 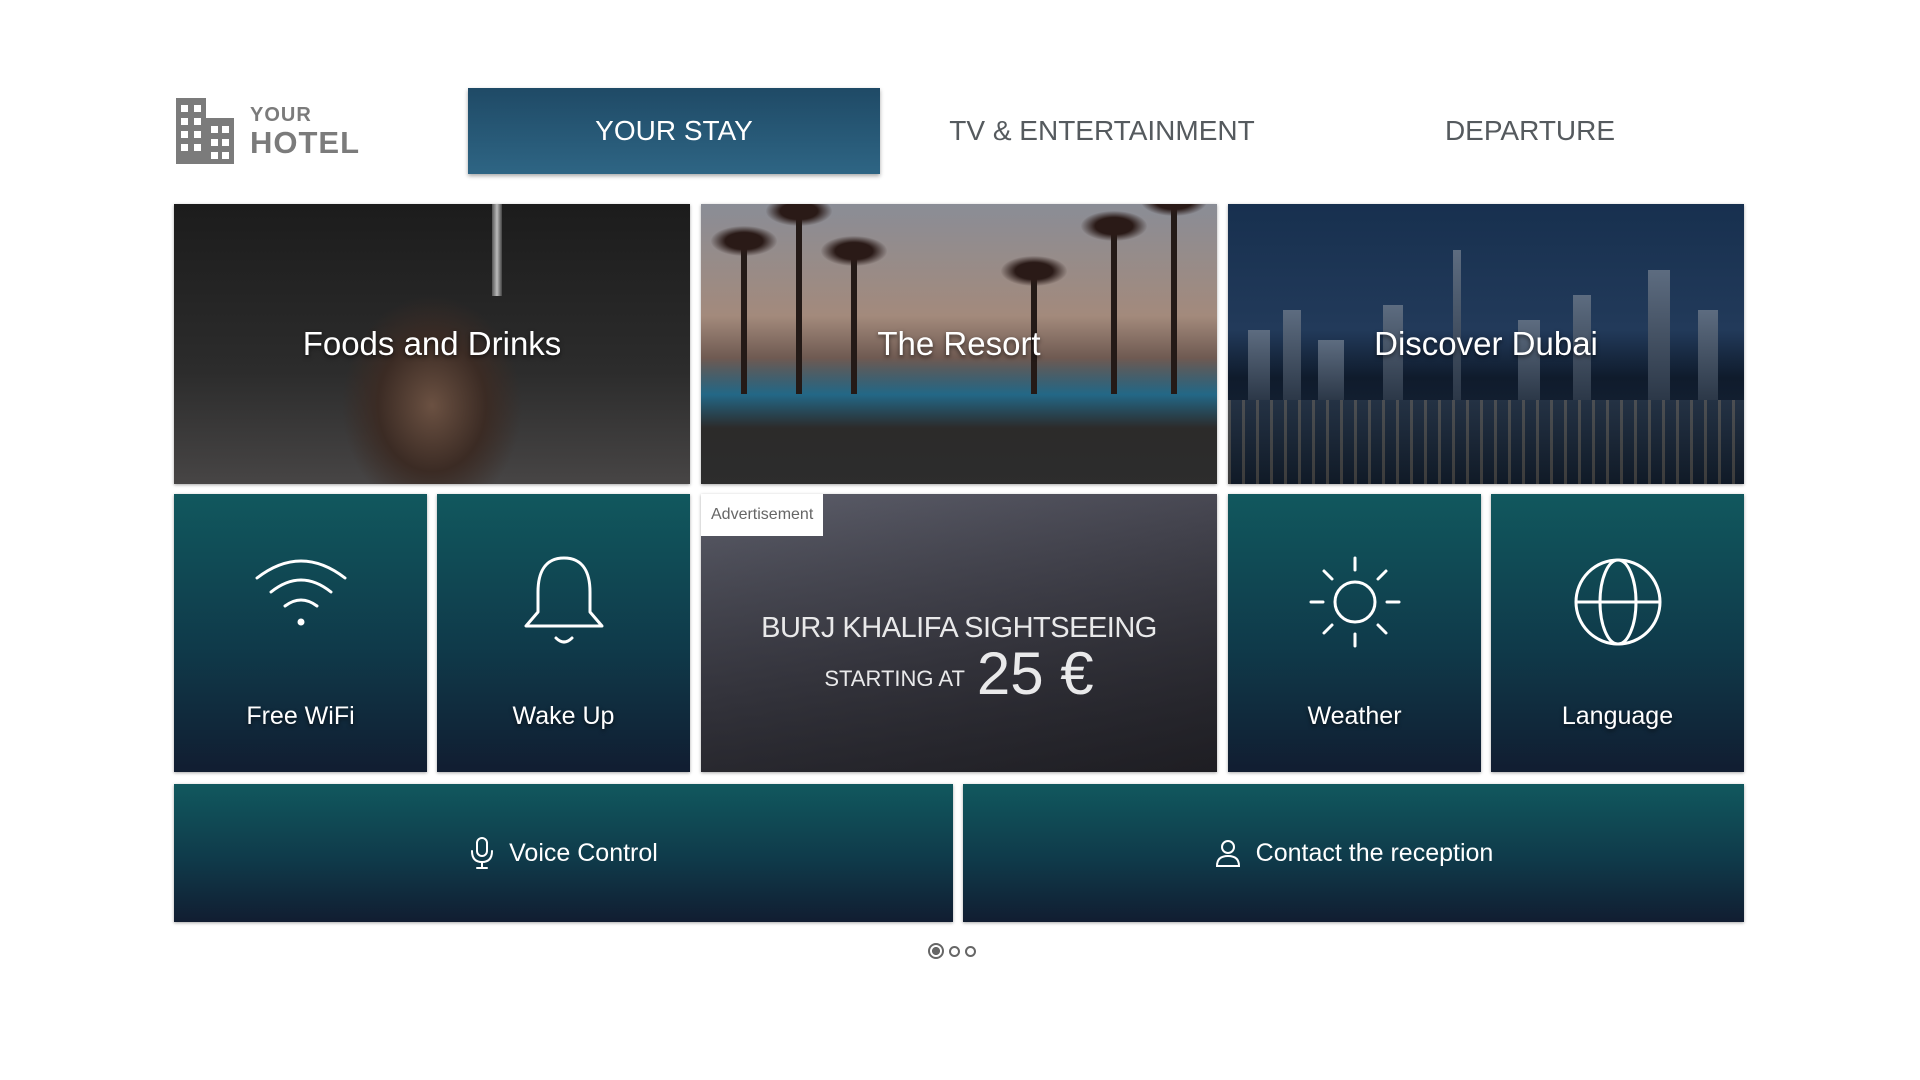 I want to click on ad-price-row: STARTING AT 25 €, so click(x=959, y=674).